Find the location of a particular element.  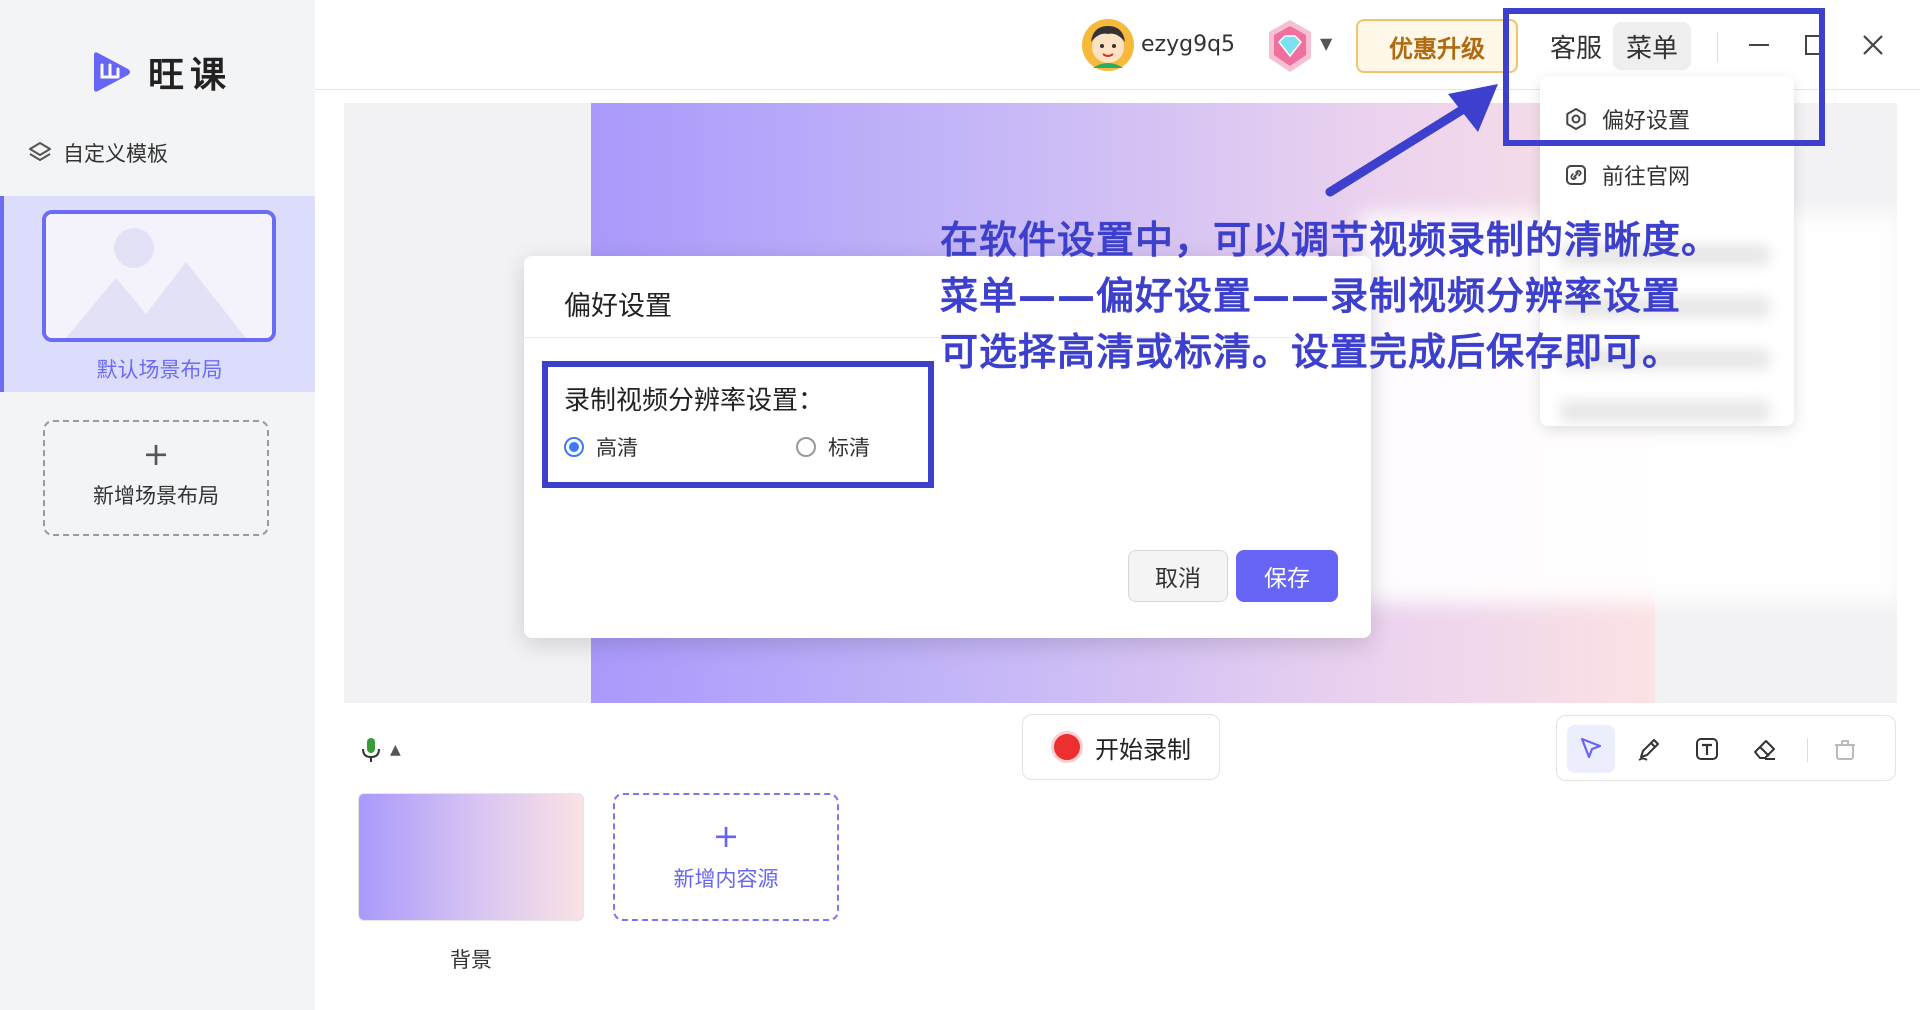

add-content-source-button: + 新增内容源 is located at coordinates (726, 857).